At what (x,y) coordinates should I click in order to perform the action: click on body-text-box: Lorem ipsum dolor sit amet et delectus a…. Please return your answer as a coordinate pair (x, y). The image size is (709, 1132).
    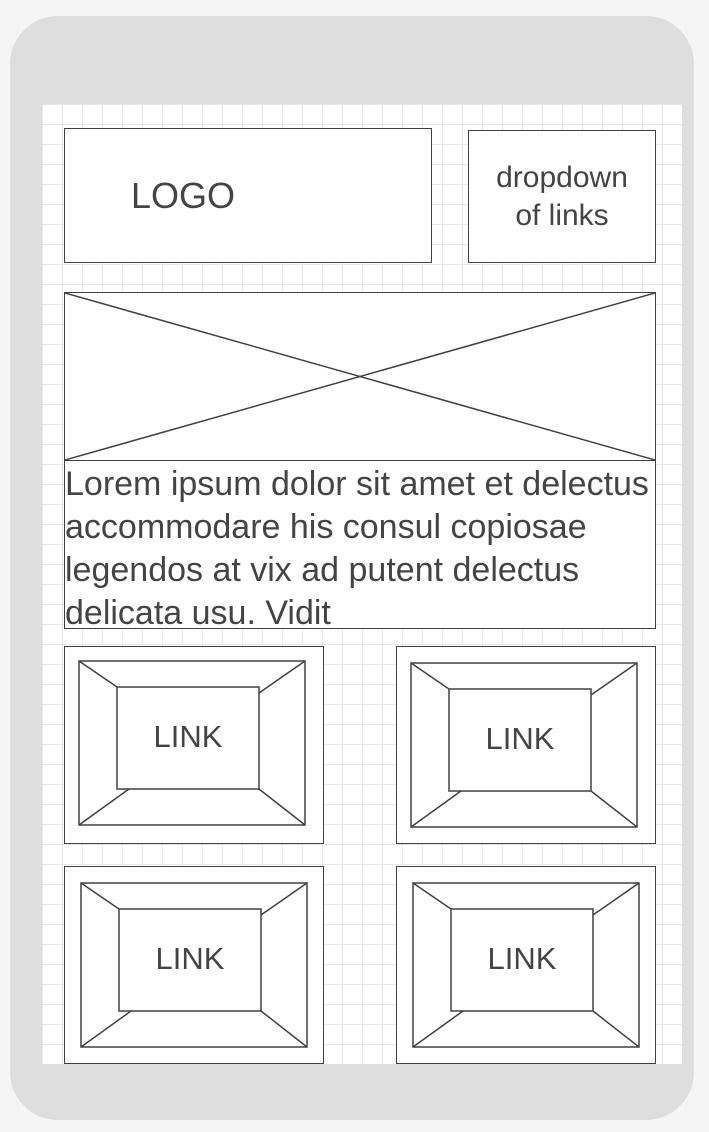
    Looking at the image, I should click on (360, 544).